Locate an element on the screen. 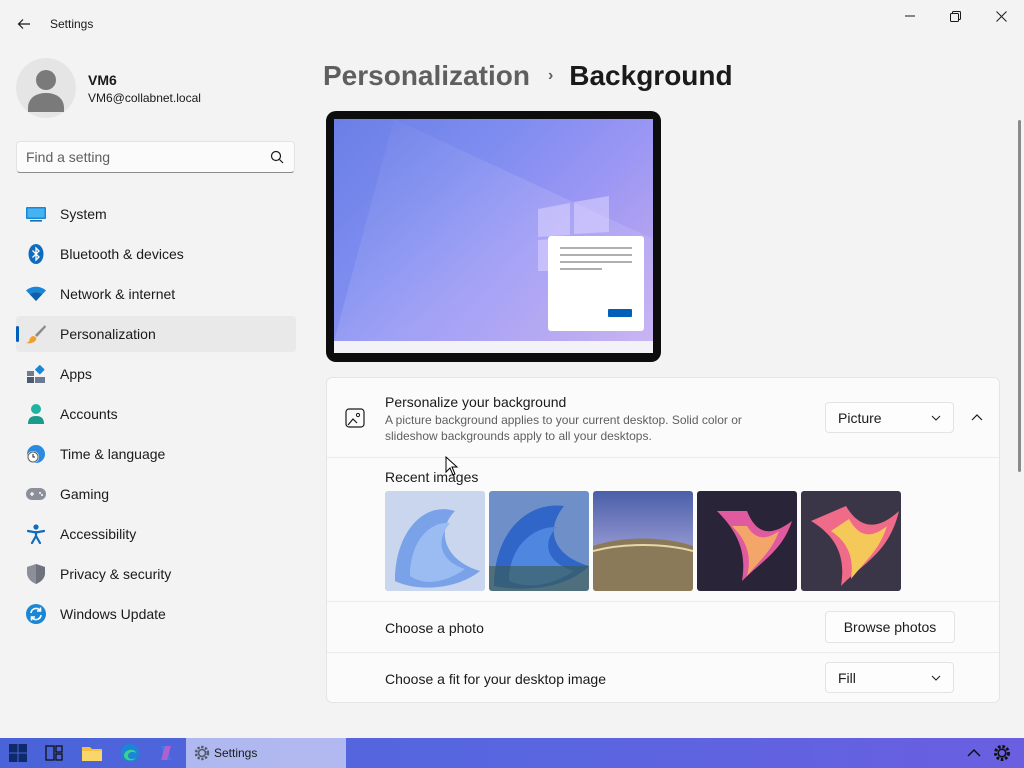 This screenshot has width=1024, height=768. picture-icon is located at coordinates (355, 418).